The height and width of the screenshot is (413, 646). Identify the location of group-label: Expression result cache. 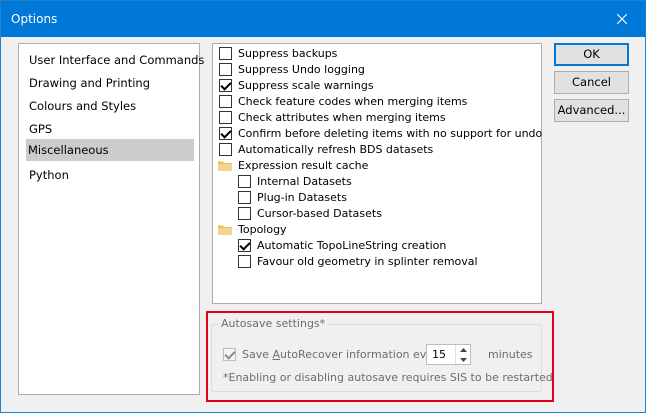
(303, 165).